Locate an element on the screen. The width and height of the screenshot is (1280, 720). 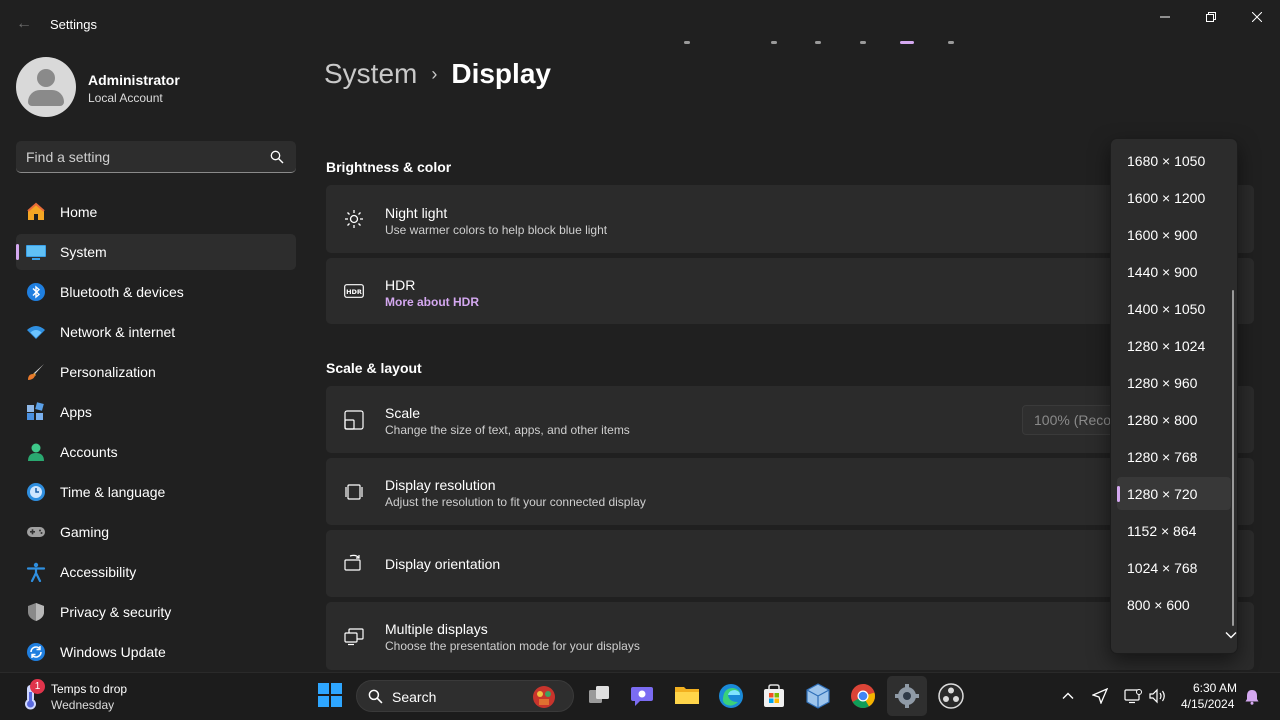
dropdown-scrollbar is located at coordinates (1233, 458).